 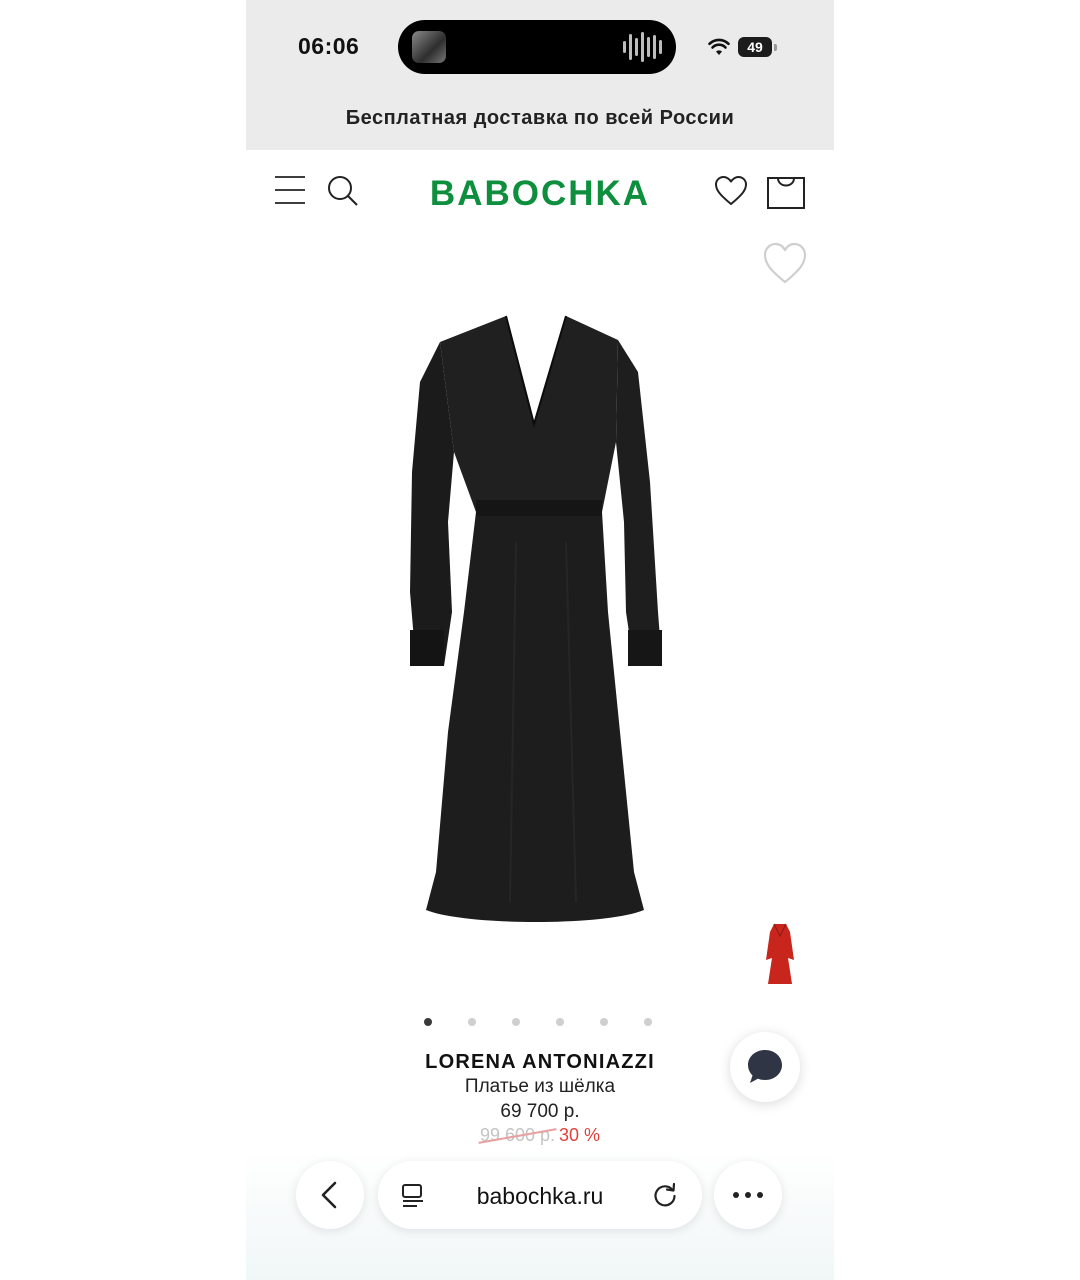 I want to click on battery-tip, so click(x=775, y=47).